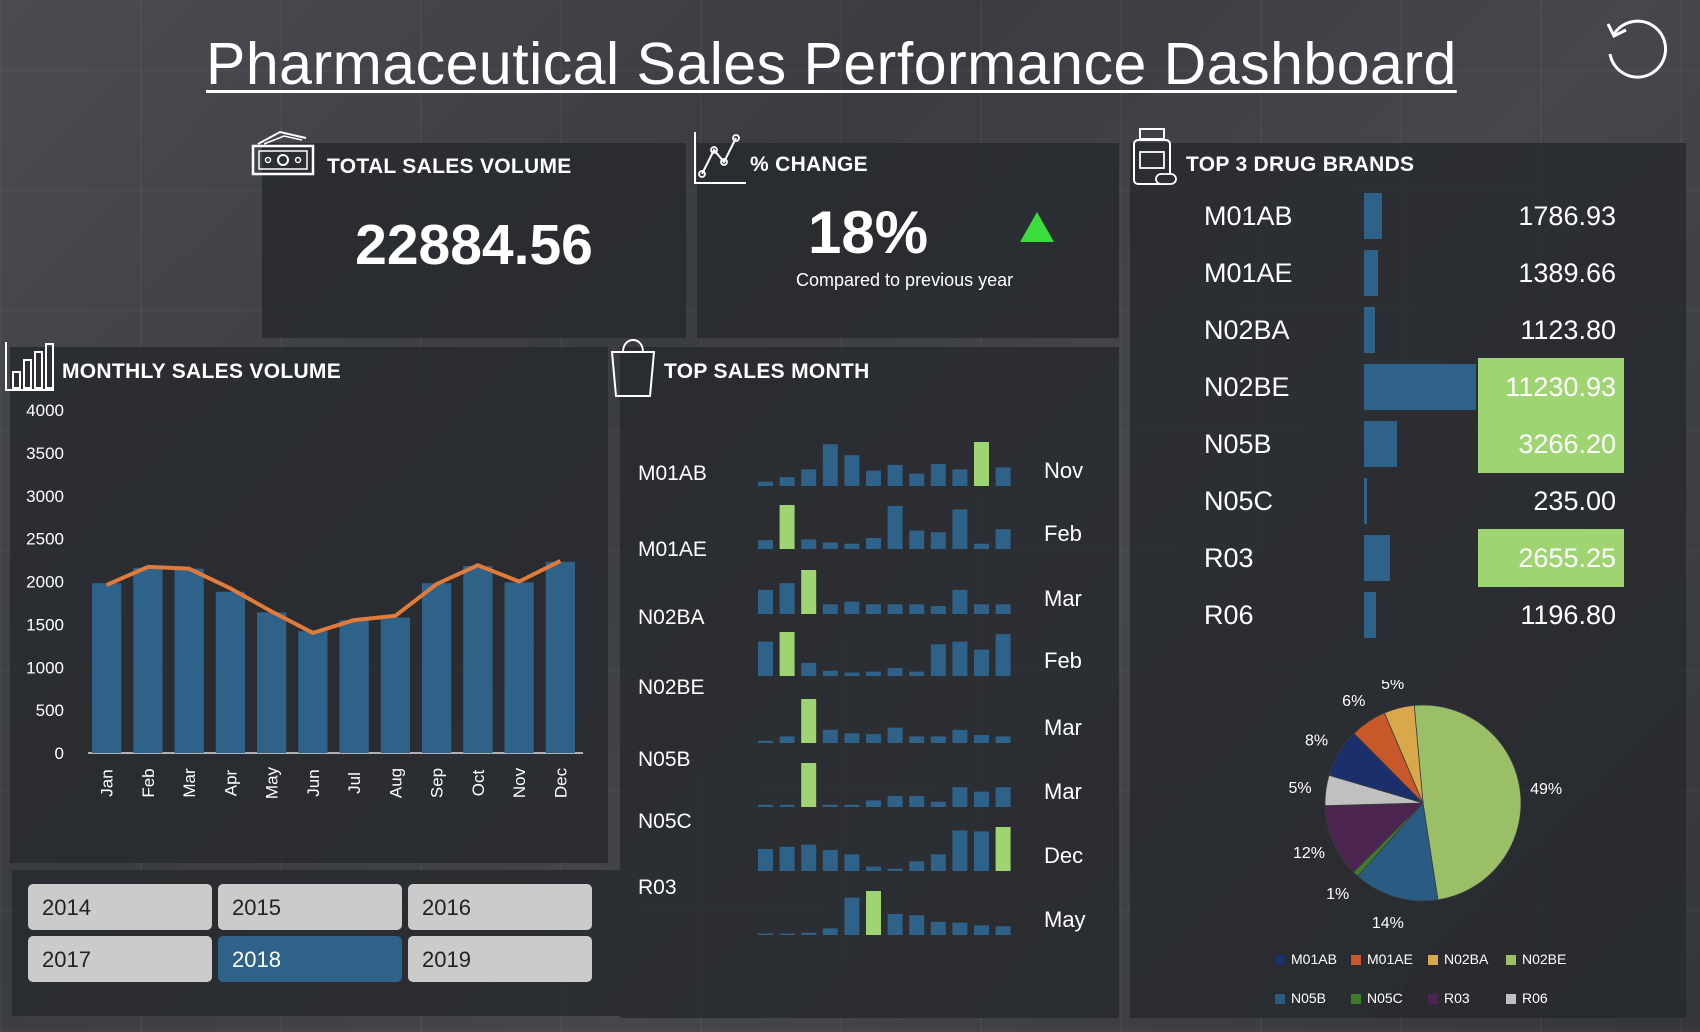  Describe the element at coordinates (905, 280) in the screenshot. I see `pct-change-note: Compared to previous year` at that location.